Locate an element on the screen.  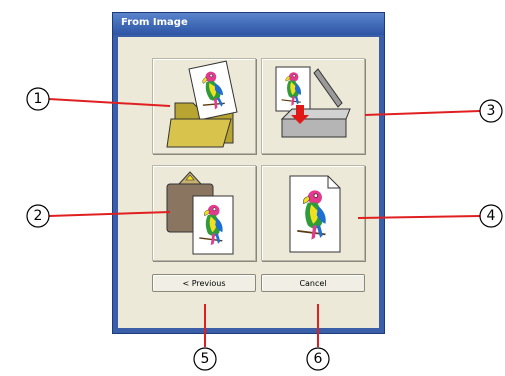
callout-2-line is located at coordinates (109, 214).